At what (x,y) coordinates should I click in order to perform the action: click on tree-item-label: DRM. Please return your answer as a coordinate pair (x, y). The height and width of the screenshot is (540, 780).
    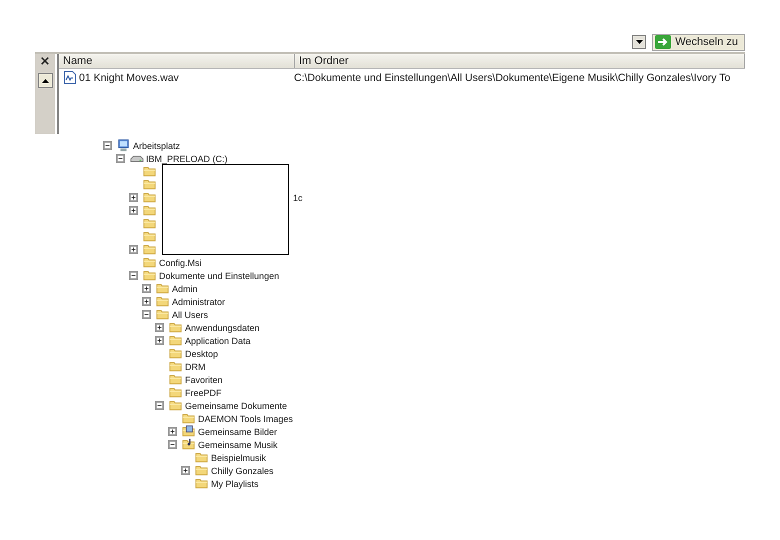
    Looking at the image, I should click on (195, 367).